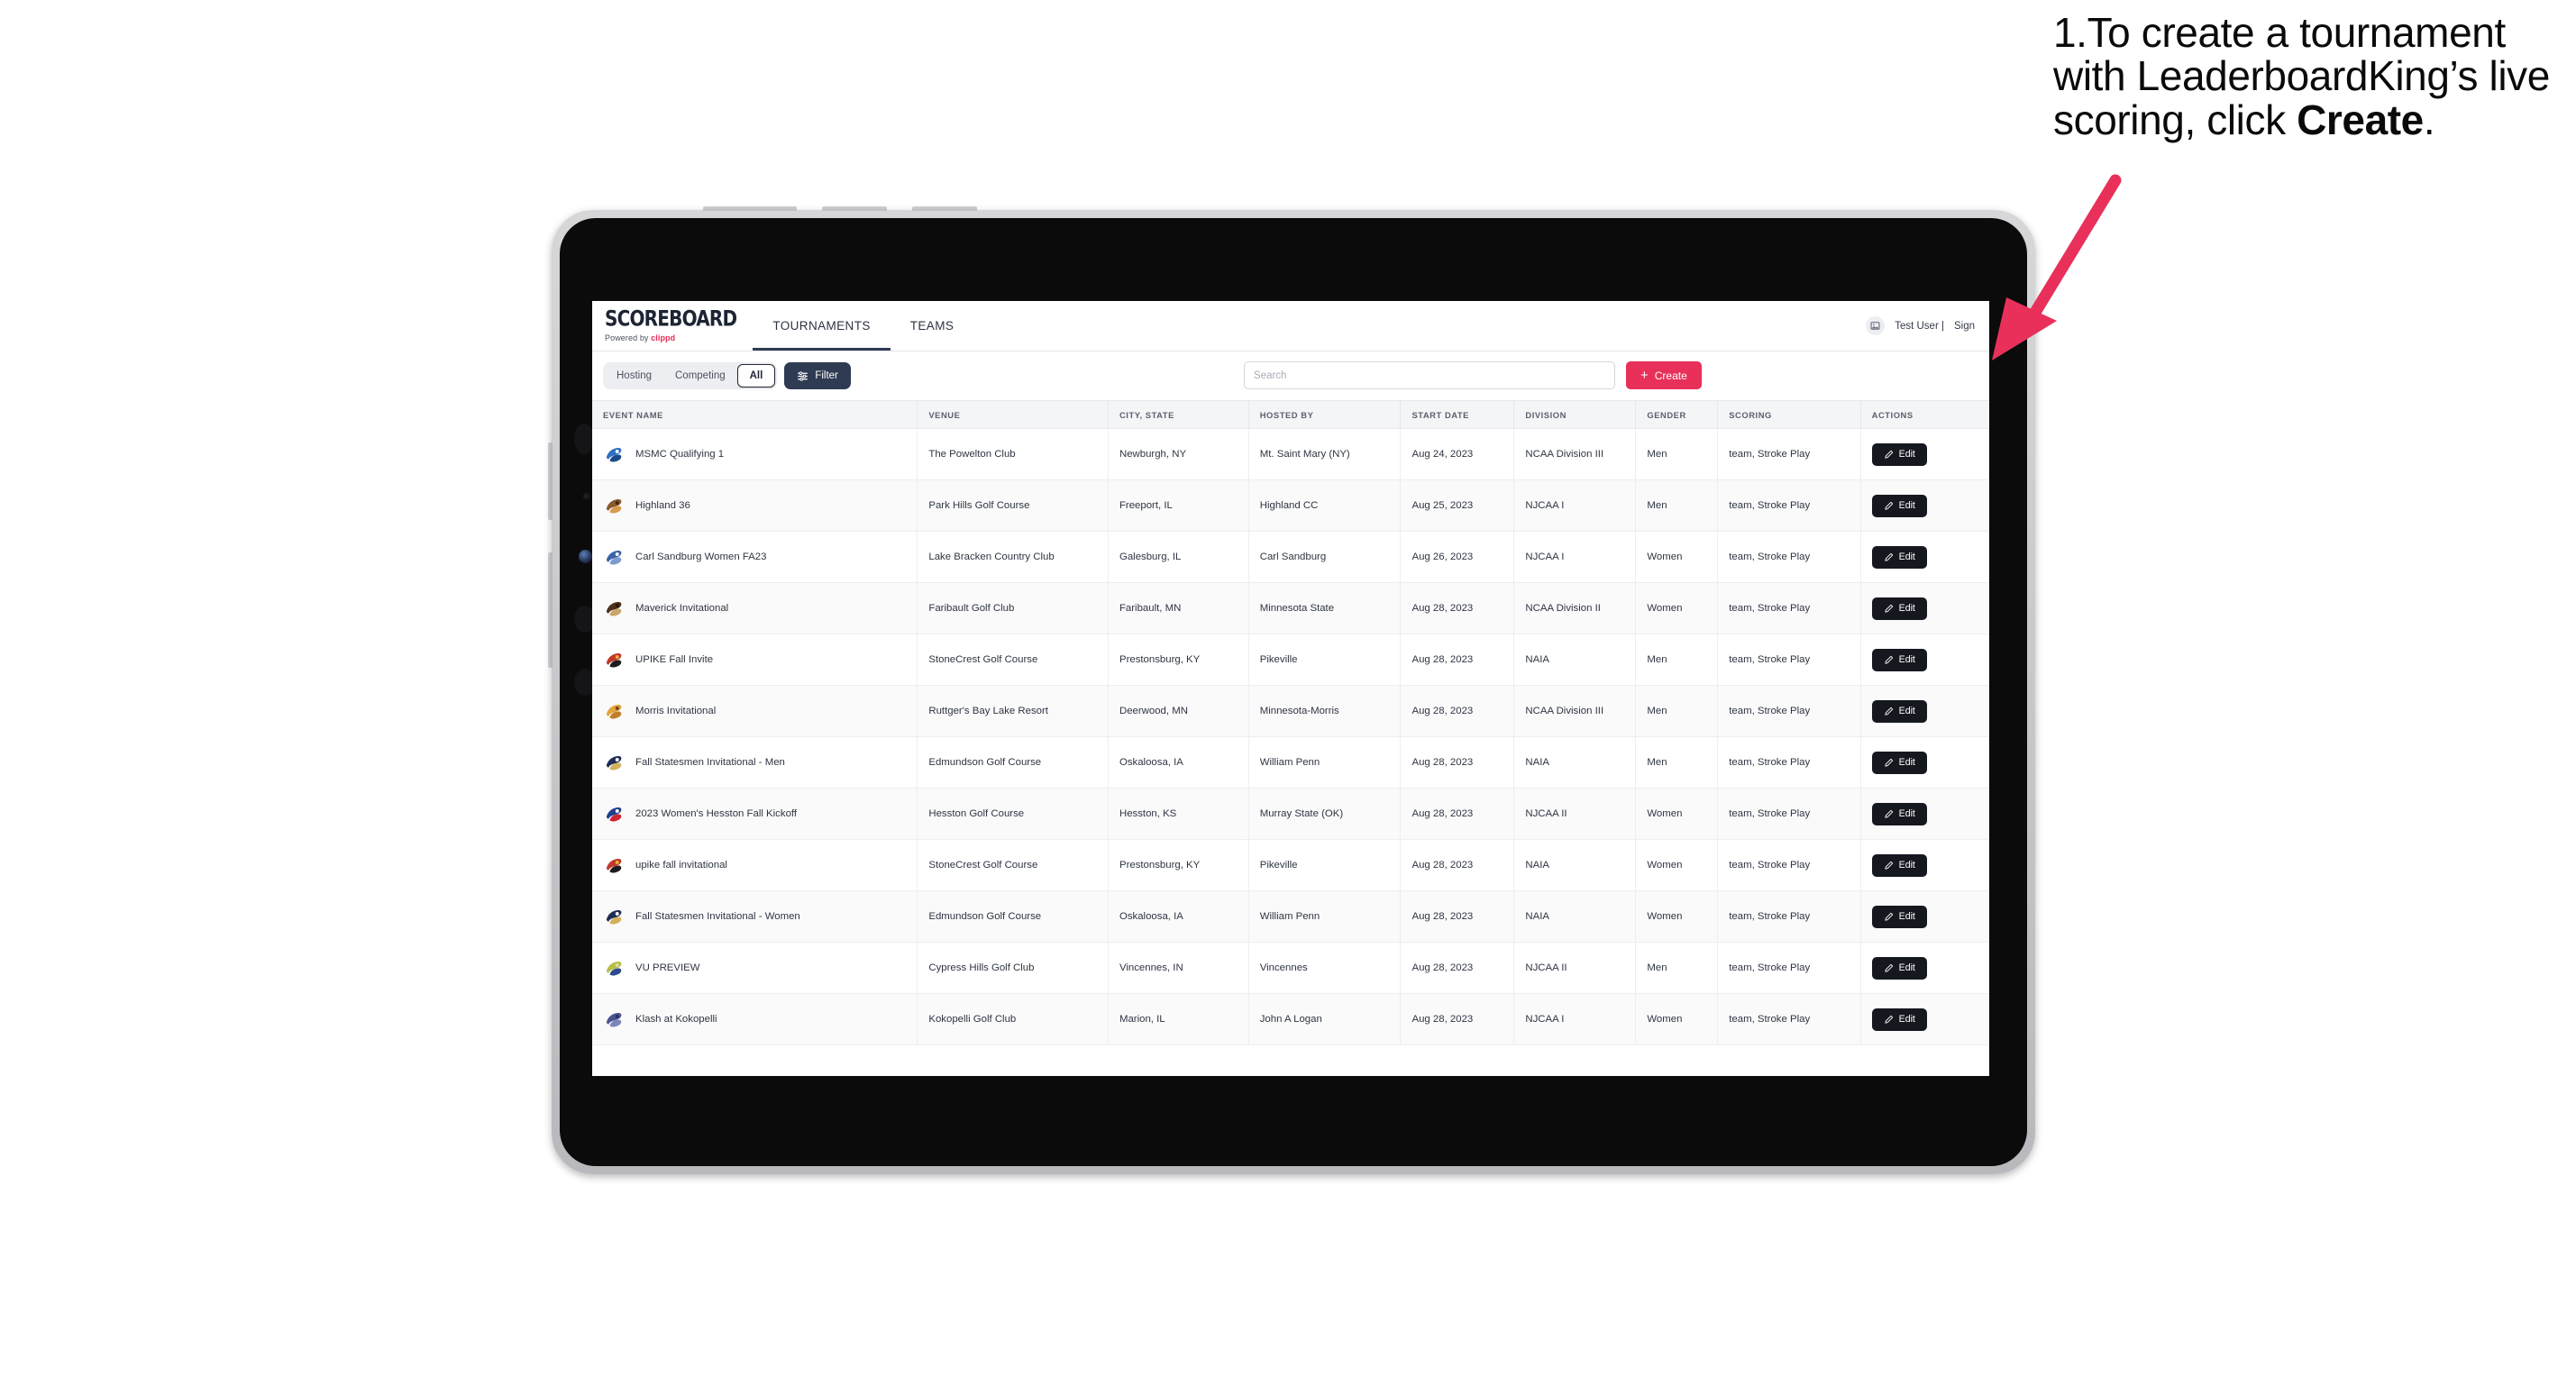 The height and width of the screenshot is (1386, 2576). What do you see at coordinates (1325, 608) in the screenshot?
I see `cell-hosted-by: Minnesota State` at bounding box center [1325, 608].